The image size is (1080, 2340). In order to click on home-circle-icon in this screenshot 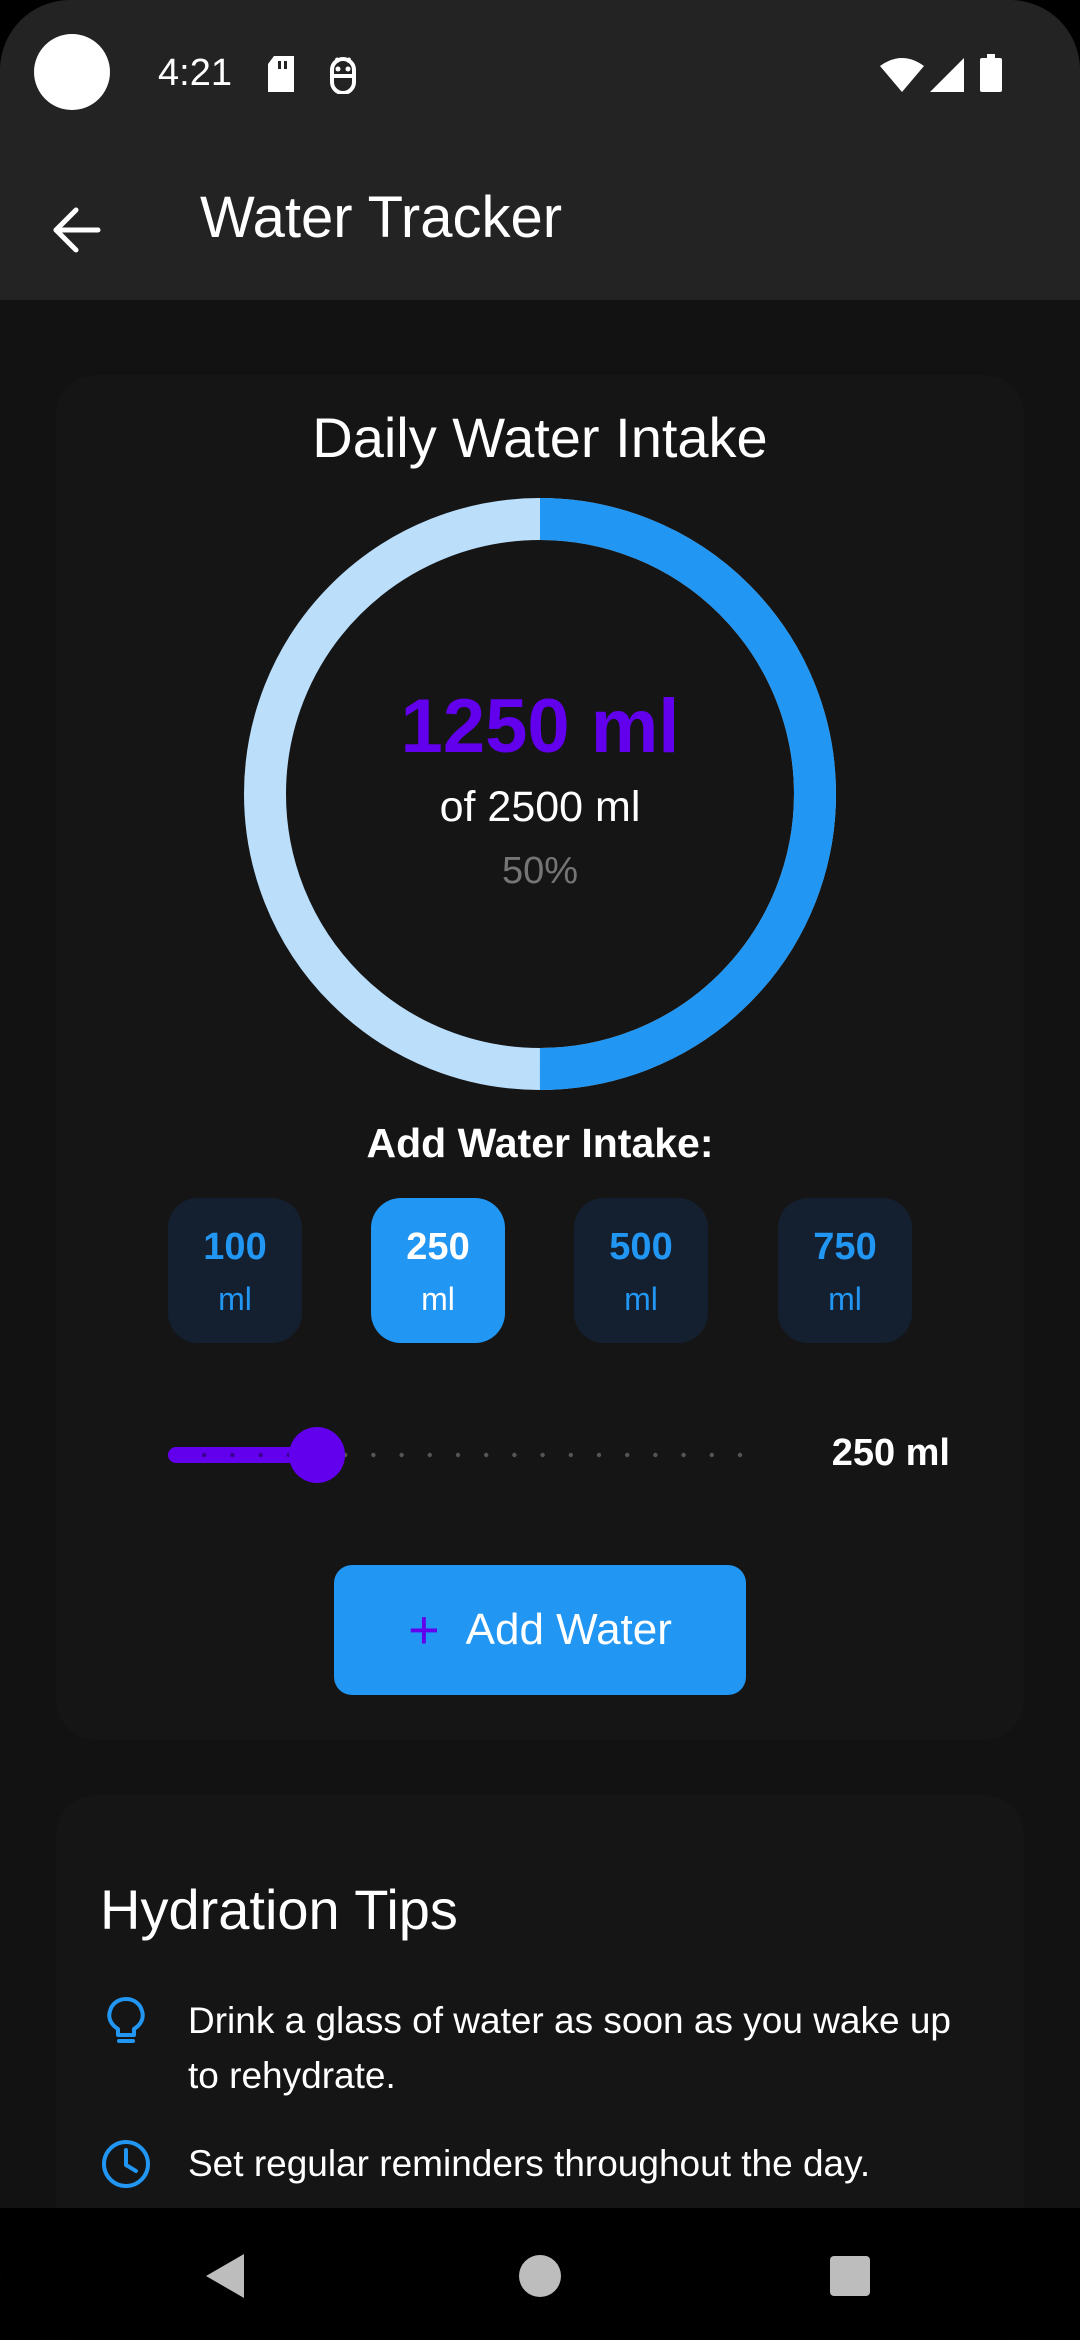, I will do `click(540, 2276)`.